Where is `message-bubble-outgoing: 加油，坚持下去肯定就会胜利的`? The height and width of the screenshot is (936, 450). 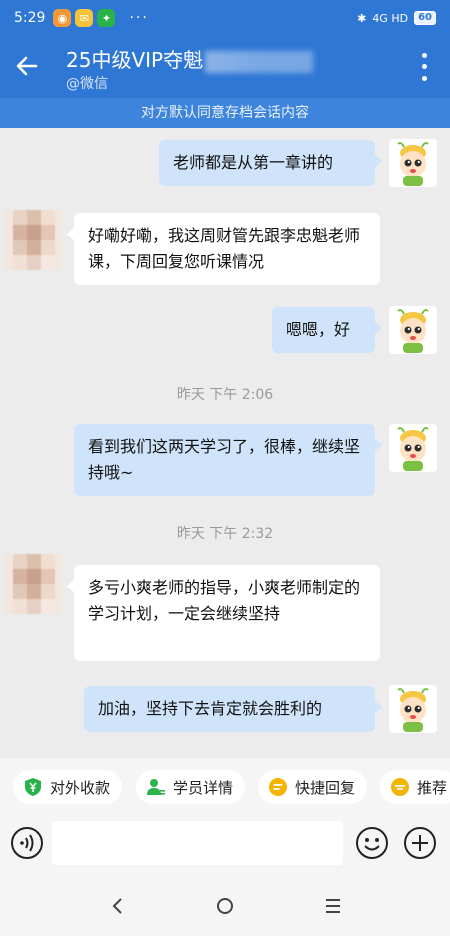
message-bubble-outgoing: 加油，坚持下去肯定就会胜利的 is located at coordinates (233, 709).